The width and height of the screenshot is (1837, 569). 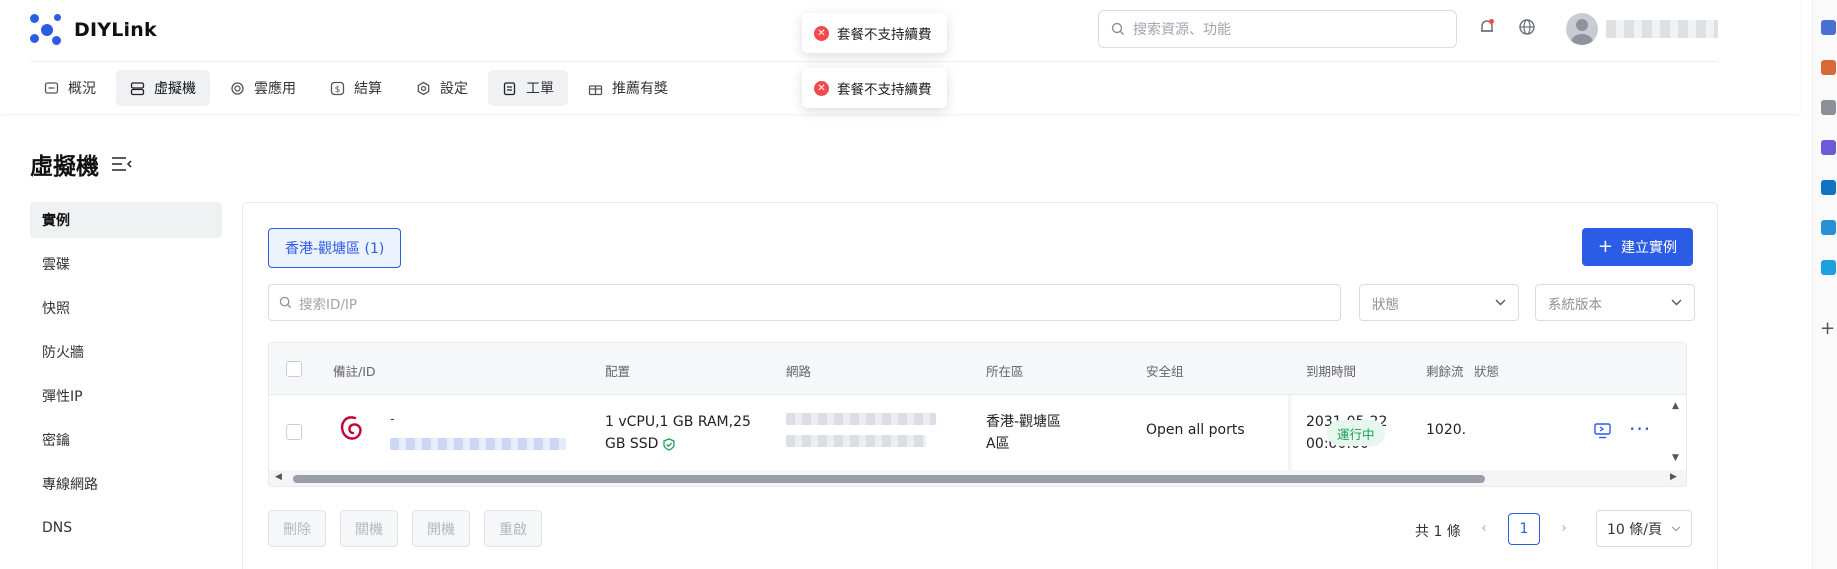 I want to click on create-instance-button: + 建立實例, so click(x=1637, y=247).